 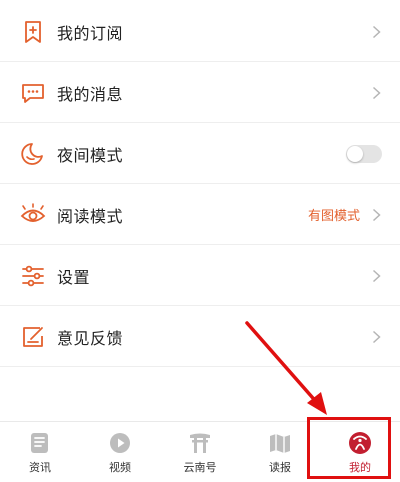 I want to click on tab-label: 视频, so click(x=120, y=467).